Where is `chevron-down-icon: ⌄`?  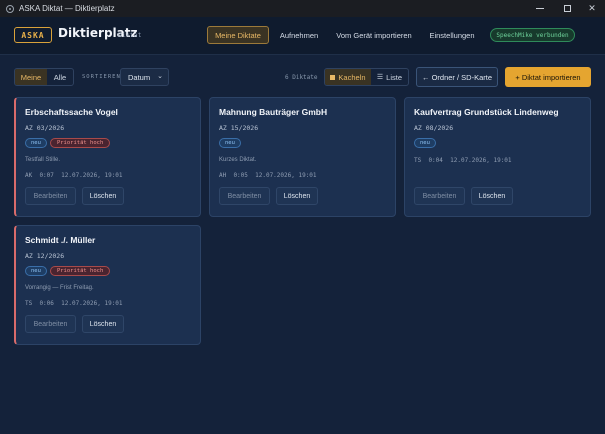 chevron-down-icon: ⌄ is located at coordinates (160, 76).